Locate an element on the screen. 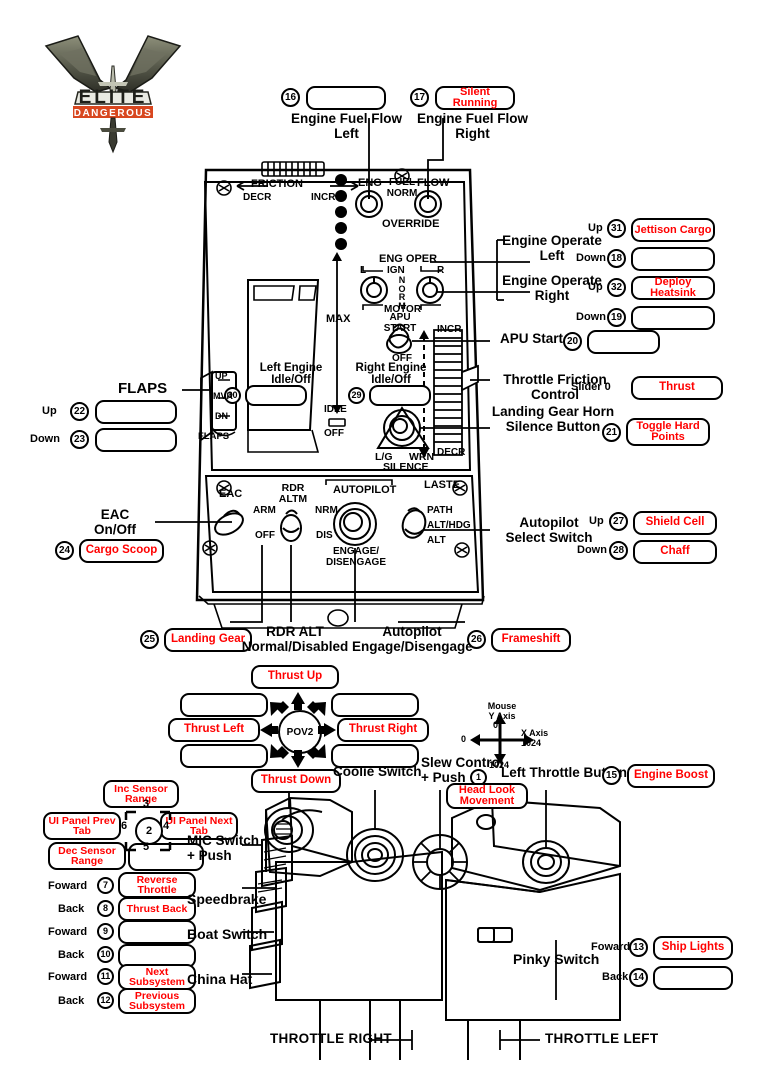  binding-box-15: Engine Boost is located at coordinates (671, 776).